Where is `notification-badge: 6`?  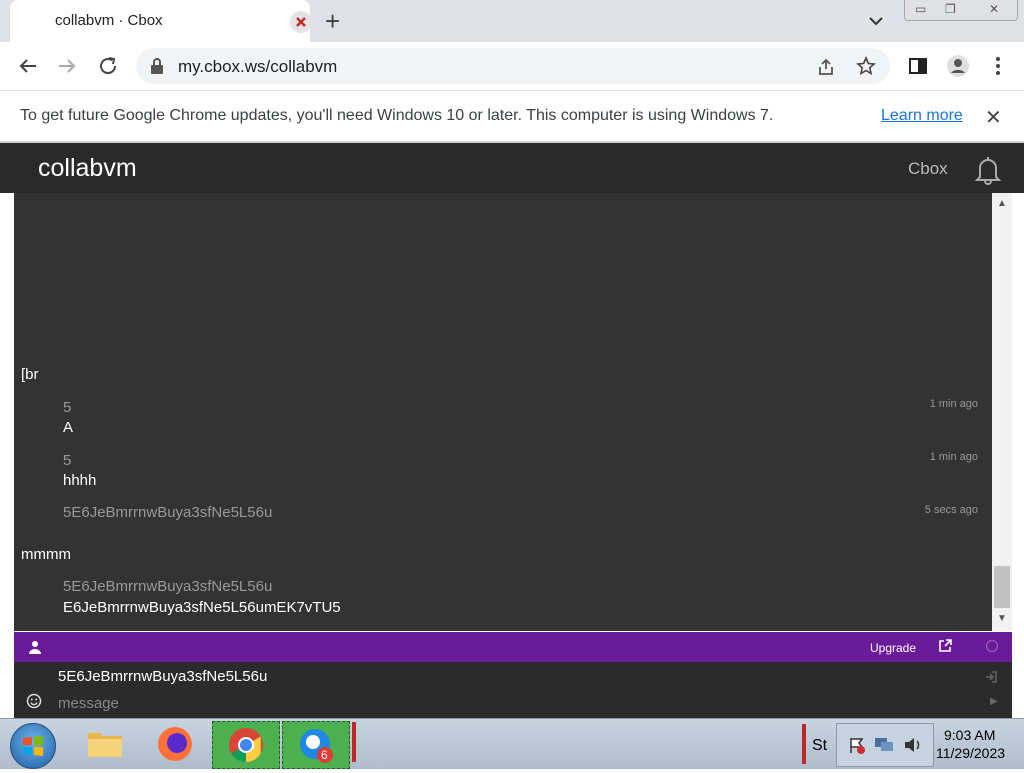 notification-badge: 6 is located at coordinates (324, 755).